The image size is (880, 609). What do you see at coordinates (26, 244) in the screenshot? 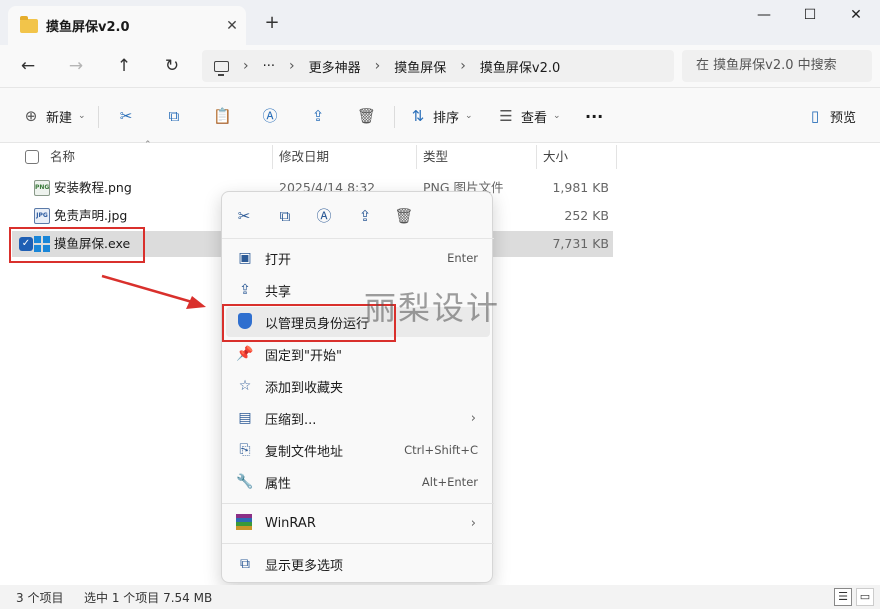
I see `row-checkbox-checked: ✓` at bounding box center [26, 244].